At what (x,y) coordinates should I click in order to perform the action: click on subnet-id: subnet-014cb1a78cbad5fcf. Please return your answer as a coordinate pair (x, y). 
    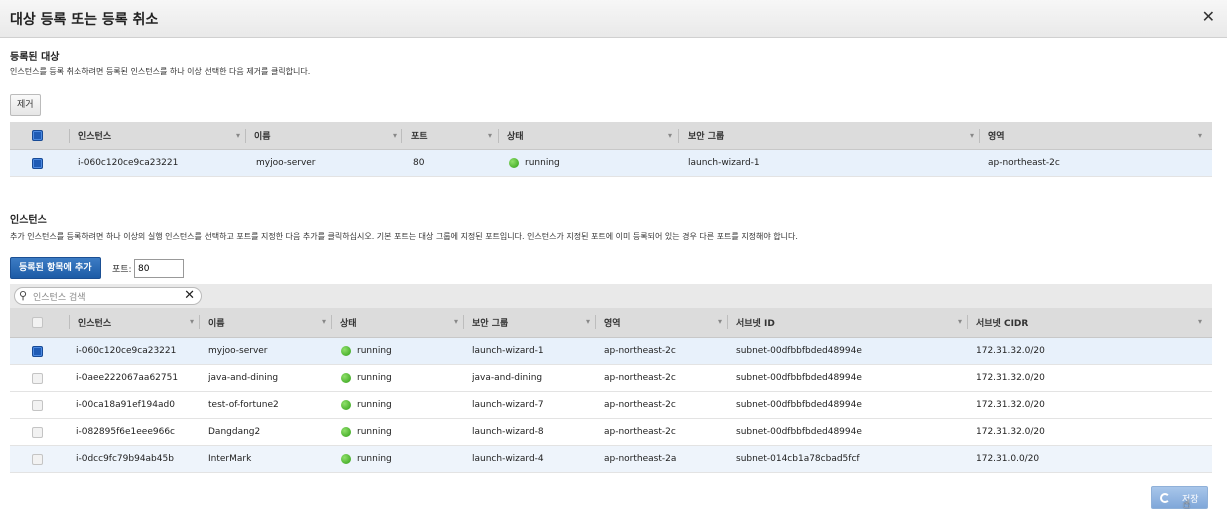
    Looking at the image, I should click on (798, 459).